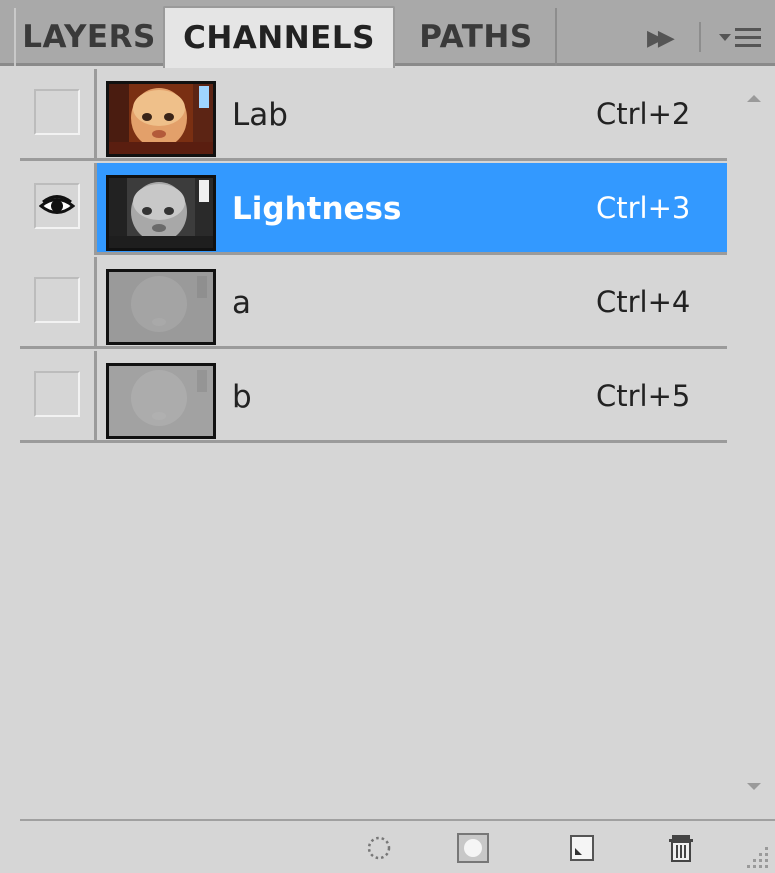 The image size is (775, 873). I want to click on panel-menu-icon, so click(747, 38).